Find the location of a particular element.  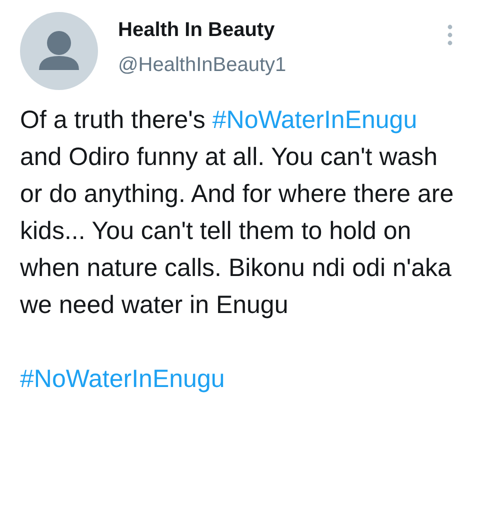

avatar is located at coordinates (59, 51).